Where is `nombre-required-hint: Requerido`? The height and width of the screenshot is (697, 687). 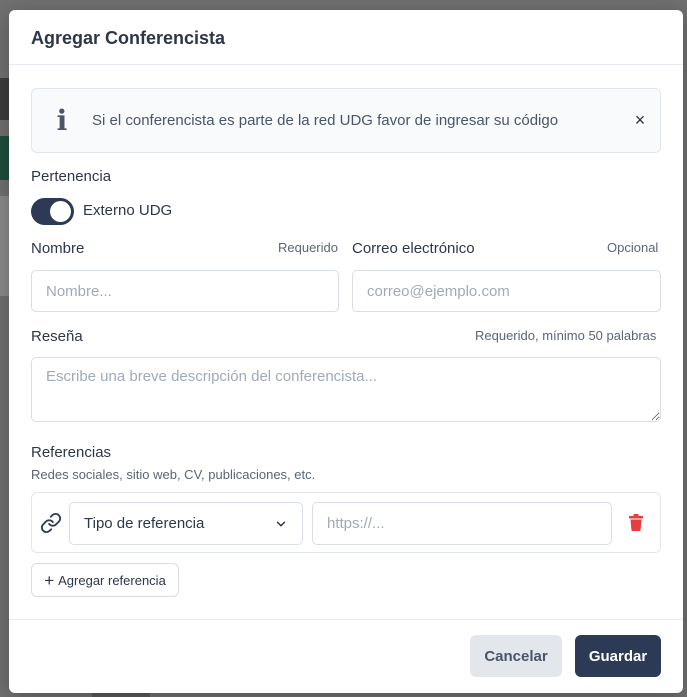 nombre-required-hint: Requerido is located at coordinates (308, 247).